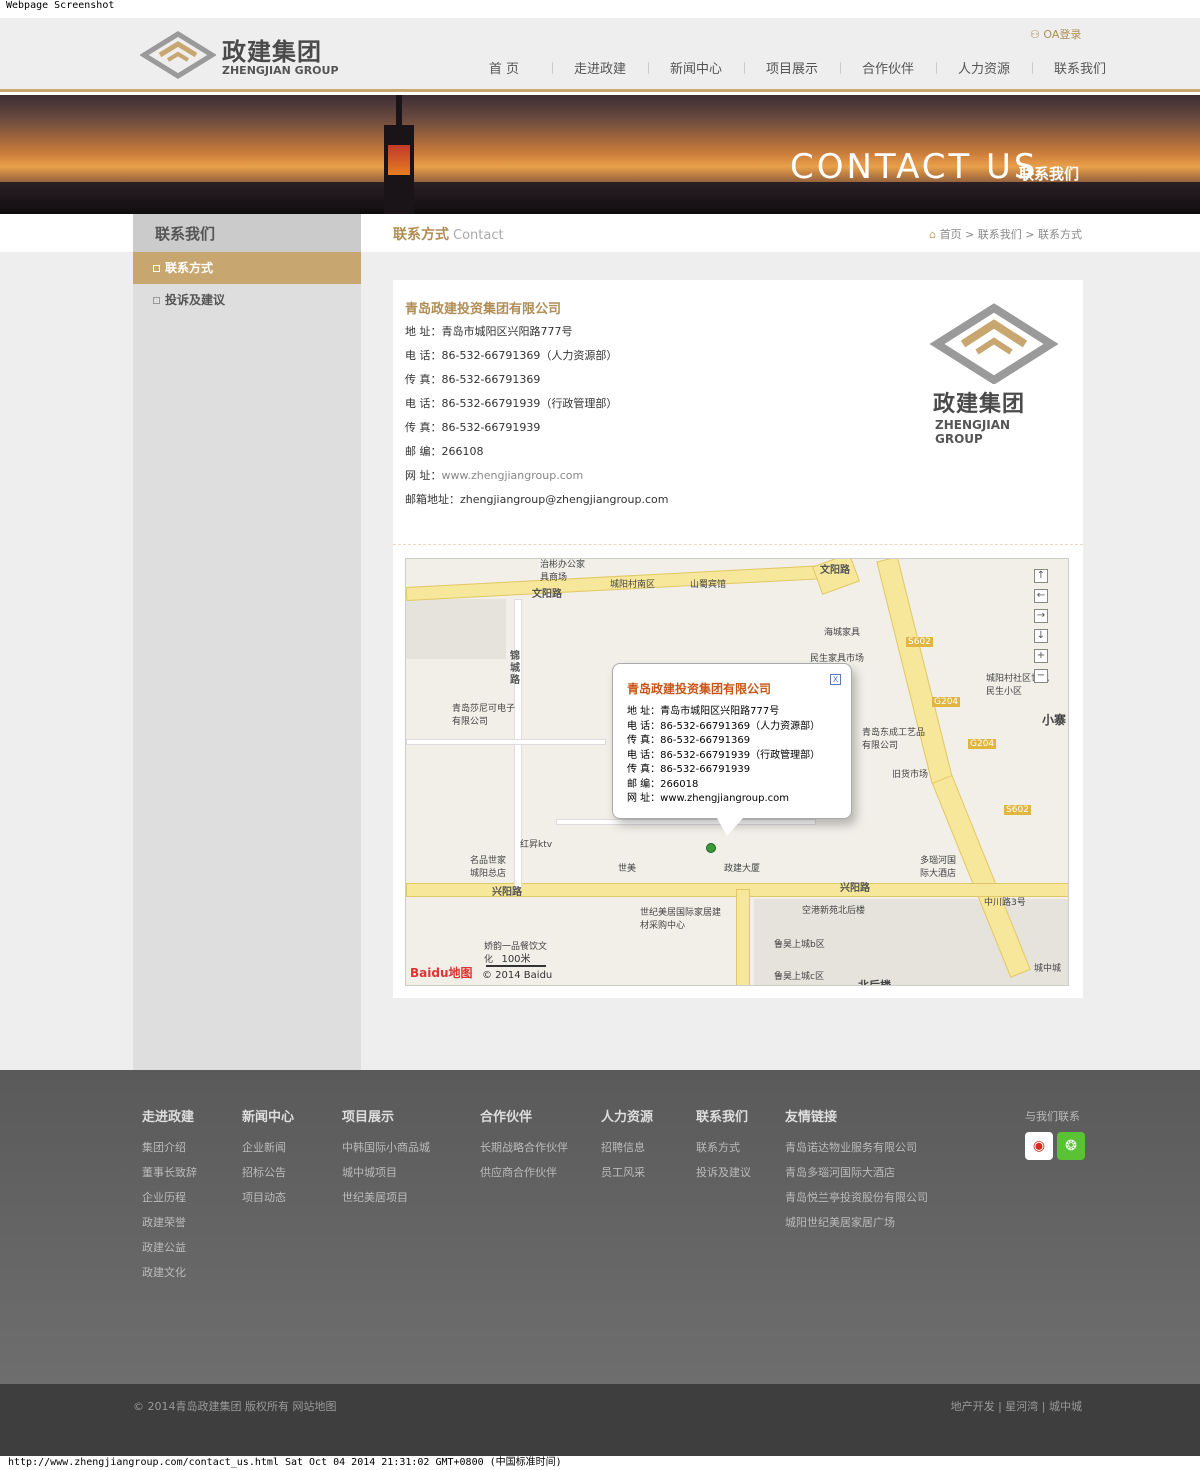  What do you see at coordinates (1080, 68) in the screenshot?
I see `nav-item-contact: 联系我们` at bounding box center [1080, 68].